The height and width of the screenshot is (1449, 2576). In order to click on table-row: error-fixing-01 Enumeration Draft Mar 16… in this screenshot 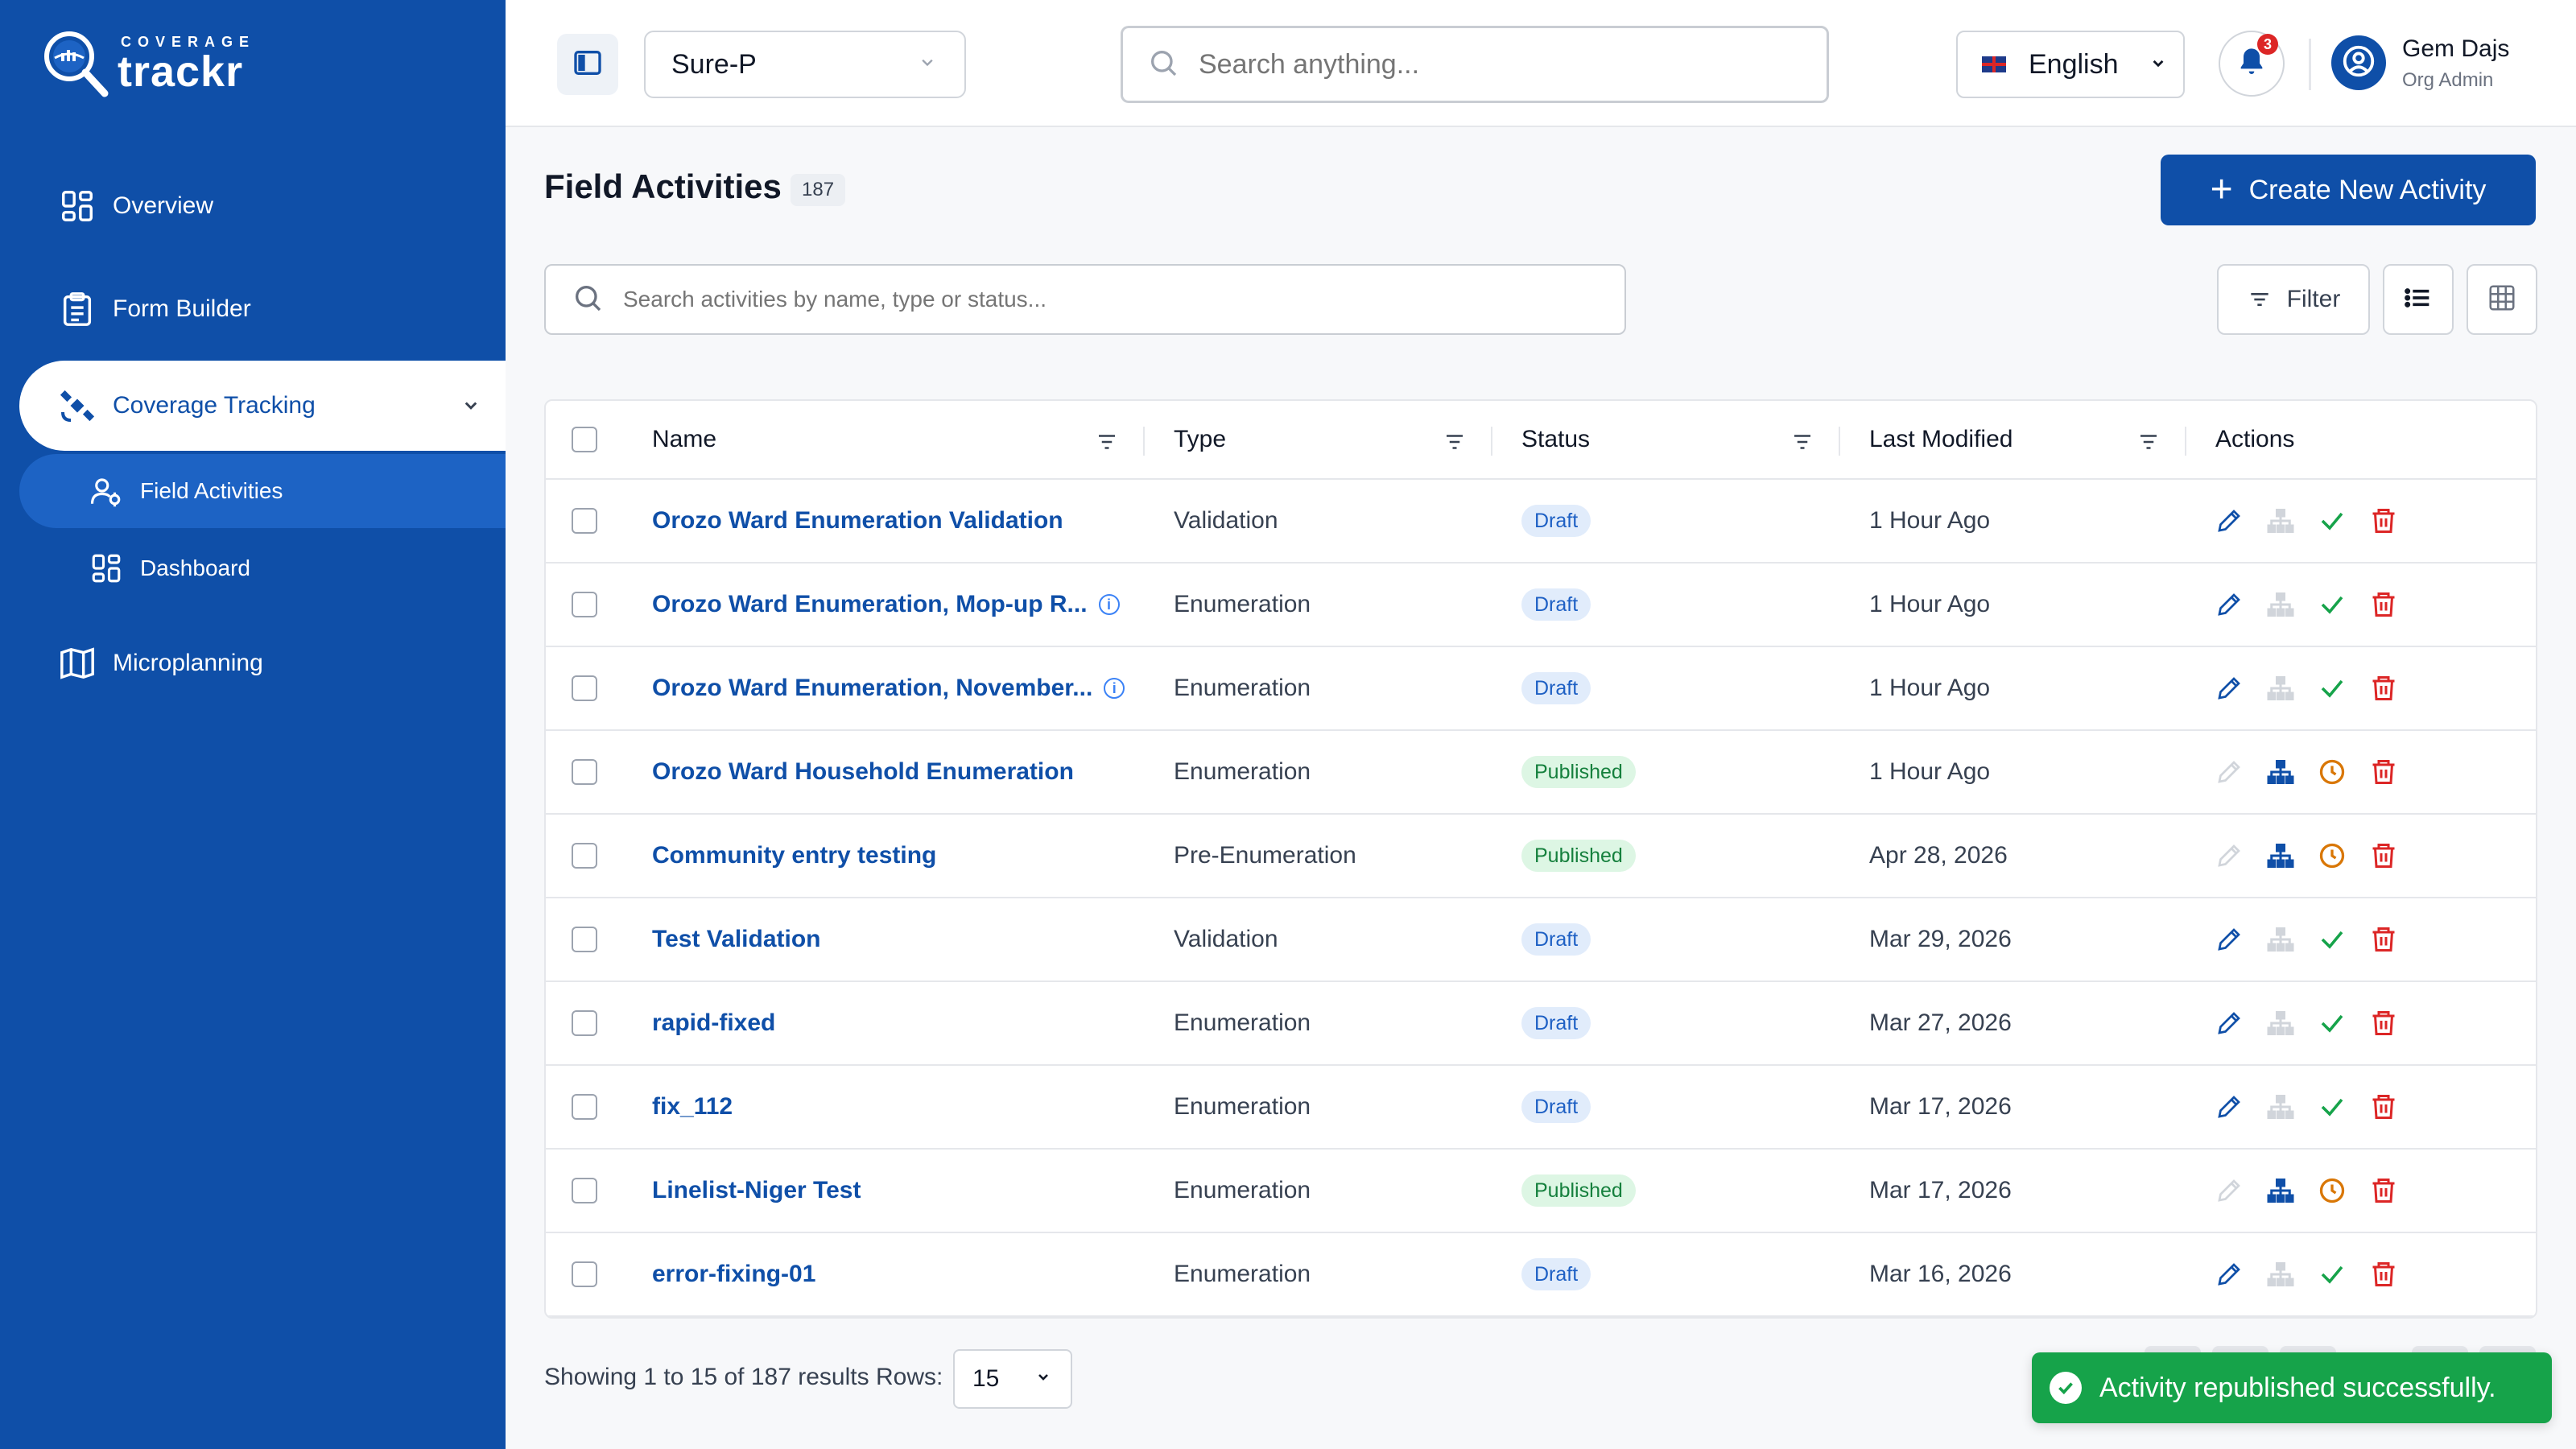, I will do `click(1541, 1275)`.